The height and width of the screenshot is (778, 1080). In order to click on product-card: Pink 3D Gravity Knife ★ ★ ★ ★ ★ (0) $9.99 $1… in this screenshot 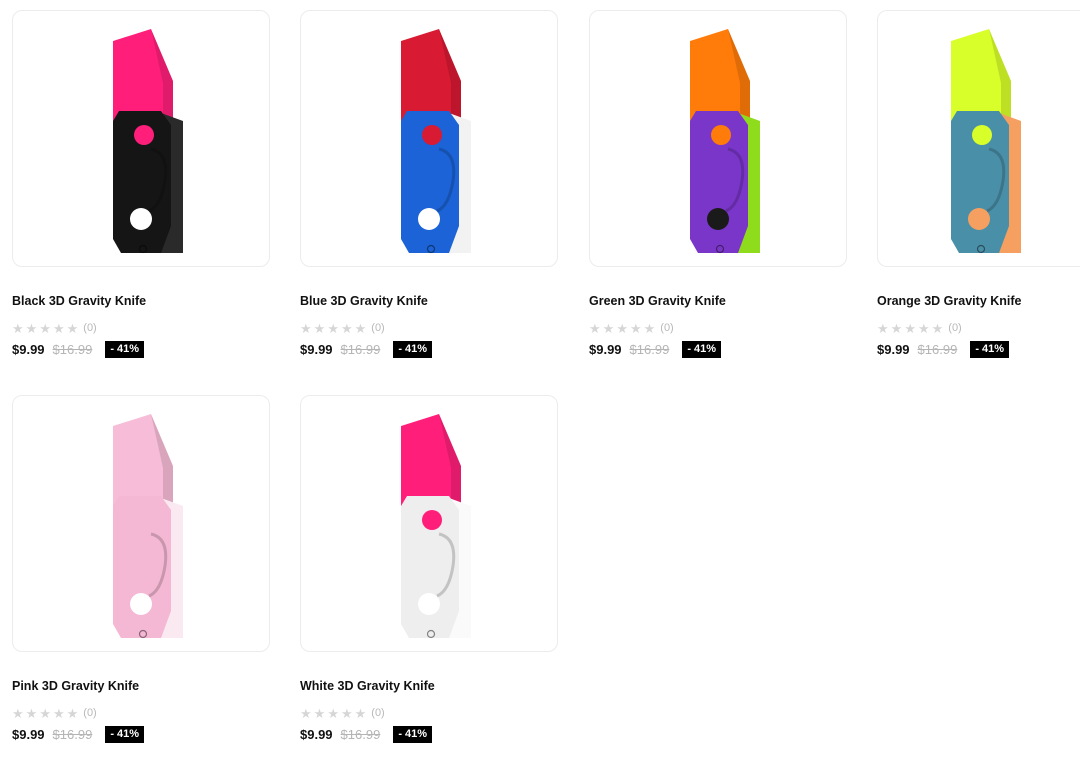, I will do `click(143, 569)`.